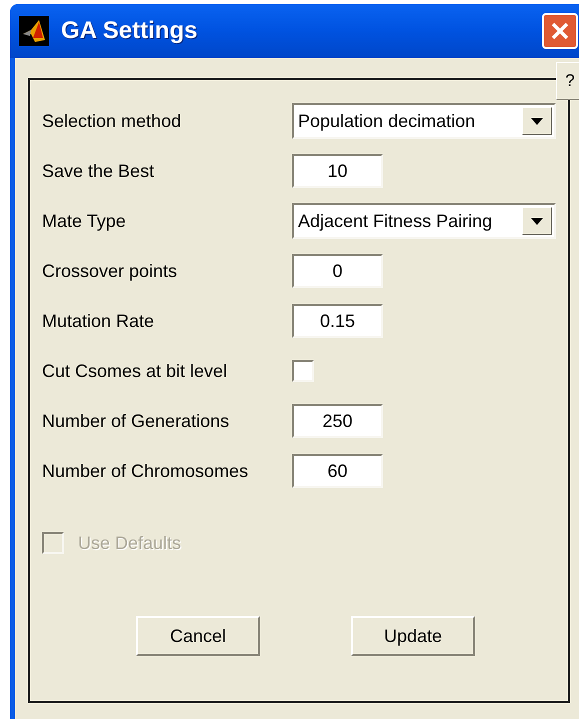  Describe the element at coordinates (99, 321) in the screenshot. I see `setting-label: Mutation Rate` at that location.